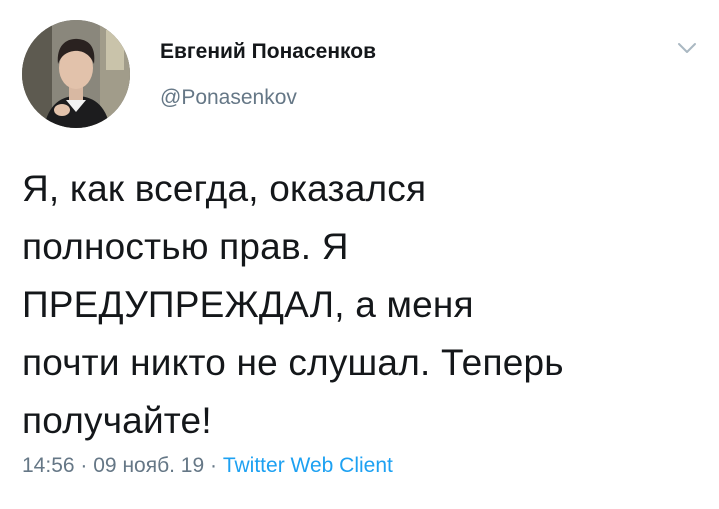  I want to click on author-display-name: Евгений Понасенков, so click(268, 52).